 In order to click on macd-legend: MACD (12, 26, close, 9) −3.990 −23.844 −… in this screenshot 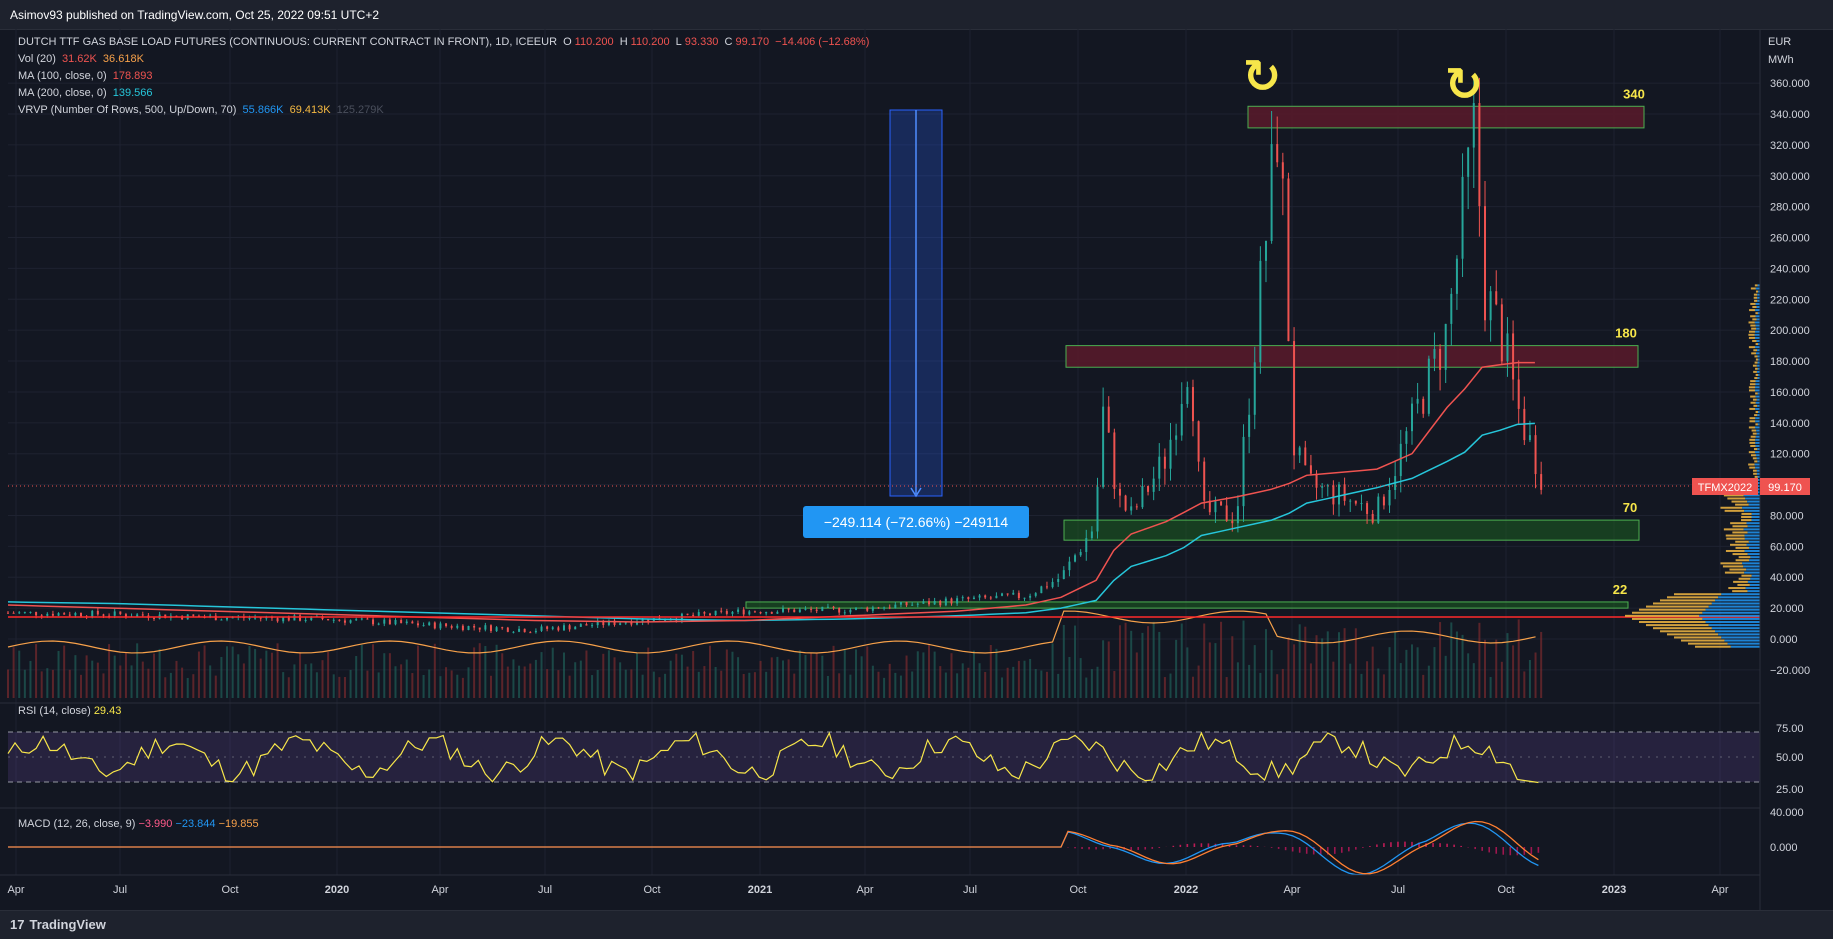, I will do `click(138, 824)`.